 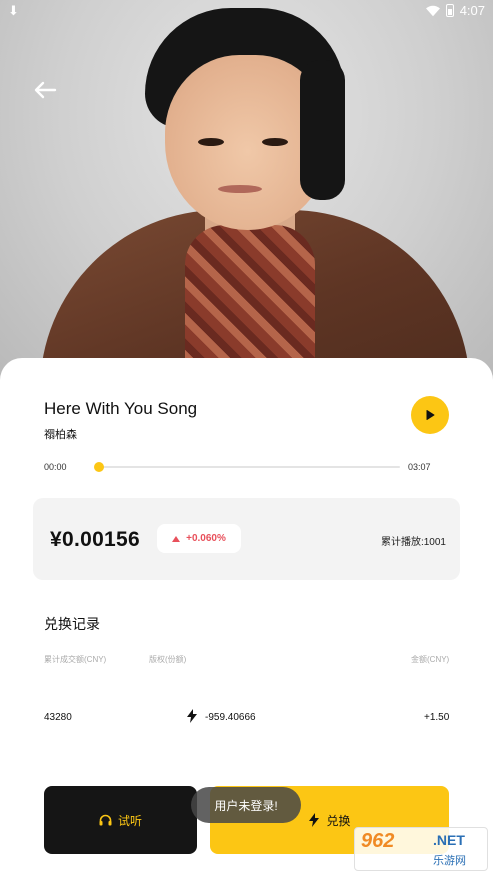 I want to click on clock: 4:07, so click(x=472, y=10).